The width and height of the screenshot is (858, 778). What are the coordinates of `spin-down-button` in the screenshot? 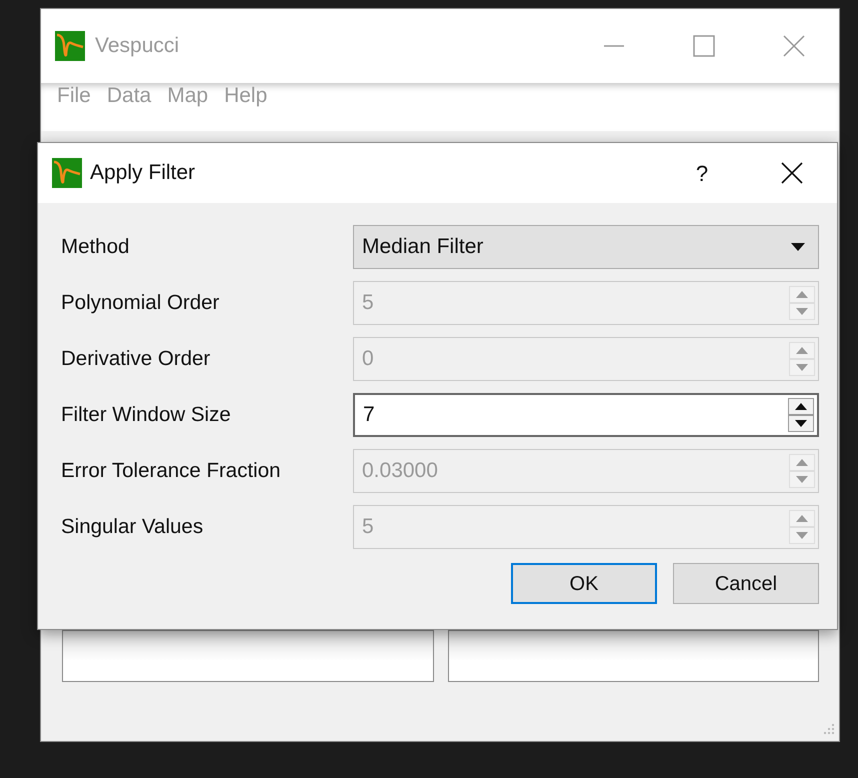 It's located at (801, 423).